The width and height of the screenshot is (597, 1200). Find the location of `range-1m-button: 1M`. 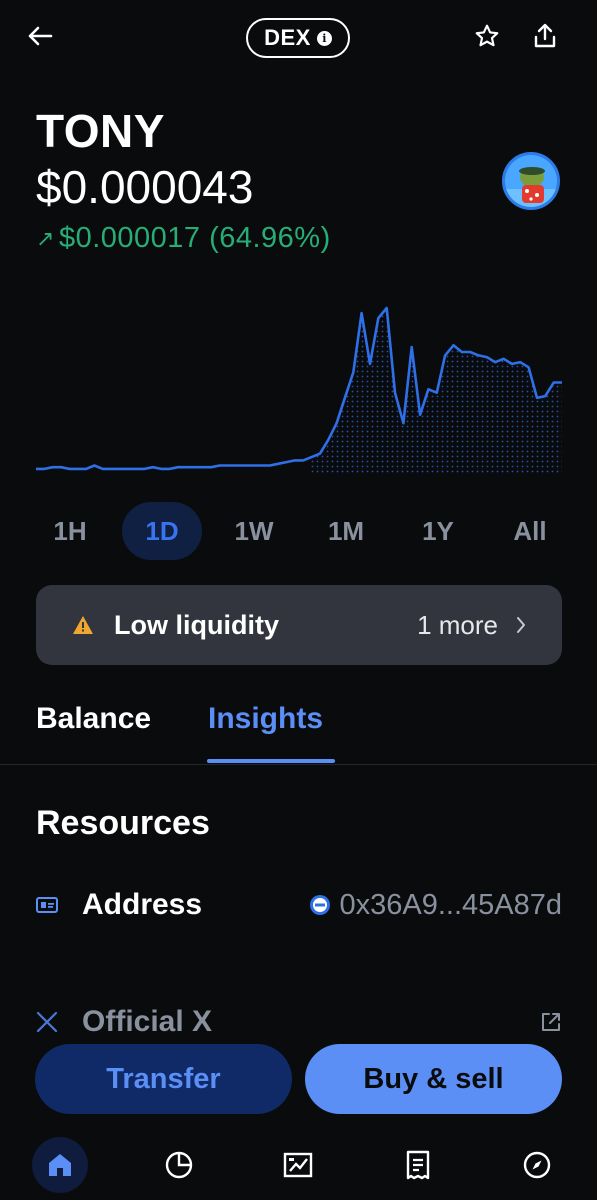

range-1m-button: 1M is located at coordinates (346, 531).